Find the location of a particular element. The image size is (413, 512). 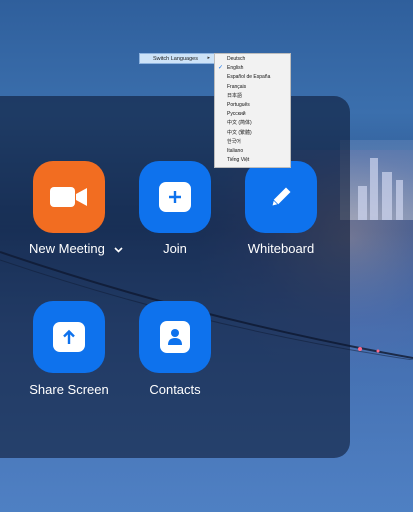

chevron-down-icon is located at coordinates (118, 248).